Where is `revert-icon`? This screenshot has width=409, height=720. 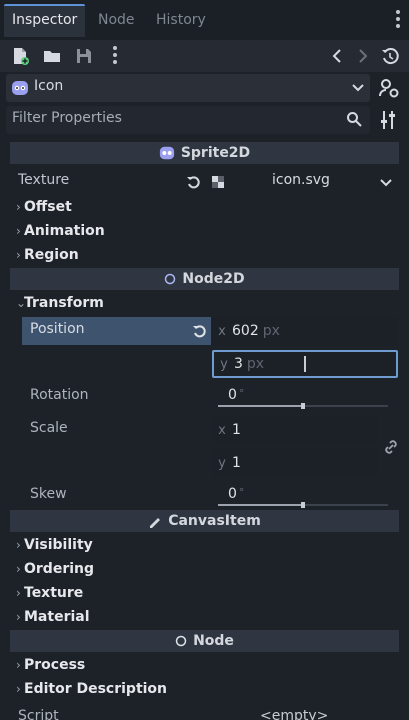 revert-icon is located at coordinates (194, 182).